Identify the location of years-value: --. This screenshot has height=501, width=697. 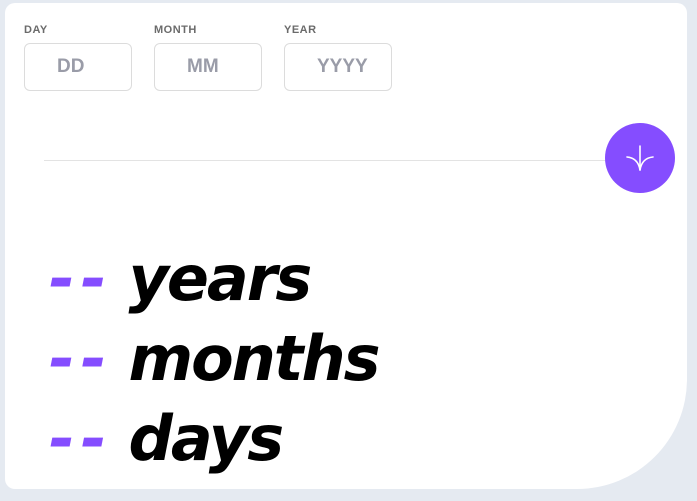
(81, 278).